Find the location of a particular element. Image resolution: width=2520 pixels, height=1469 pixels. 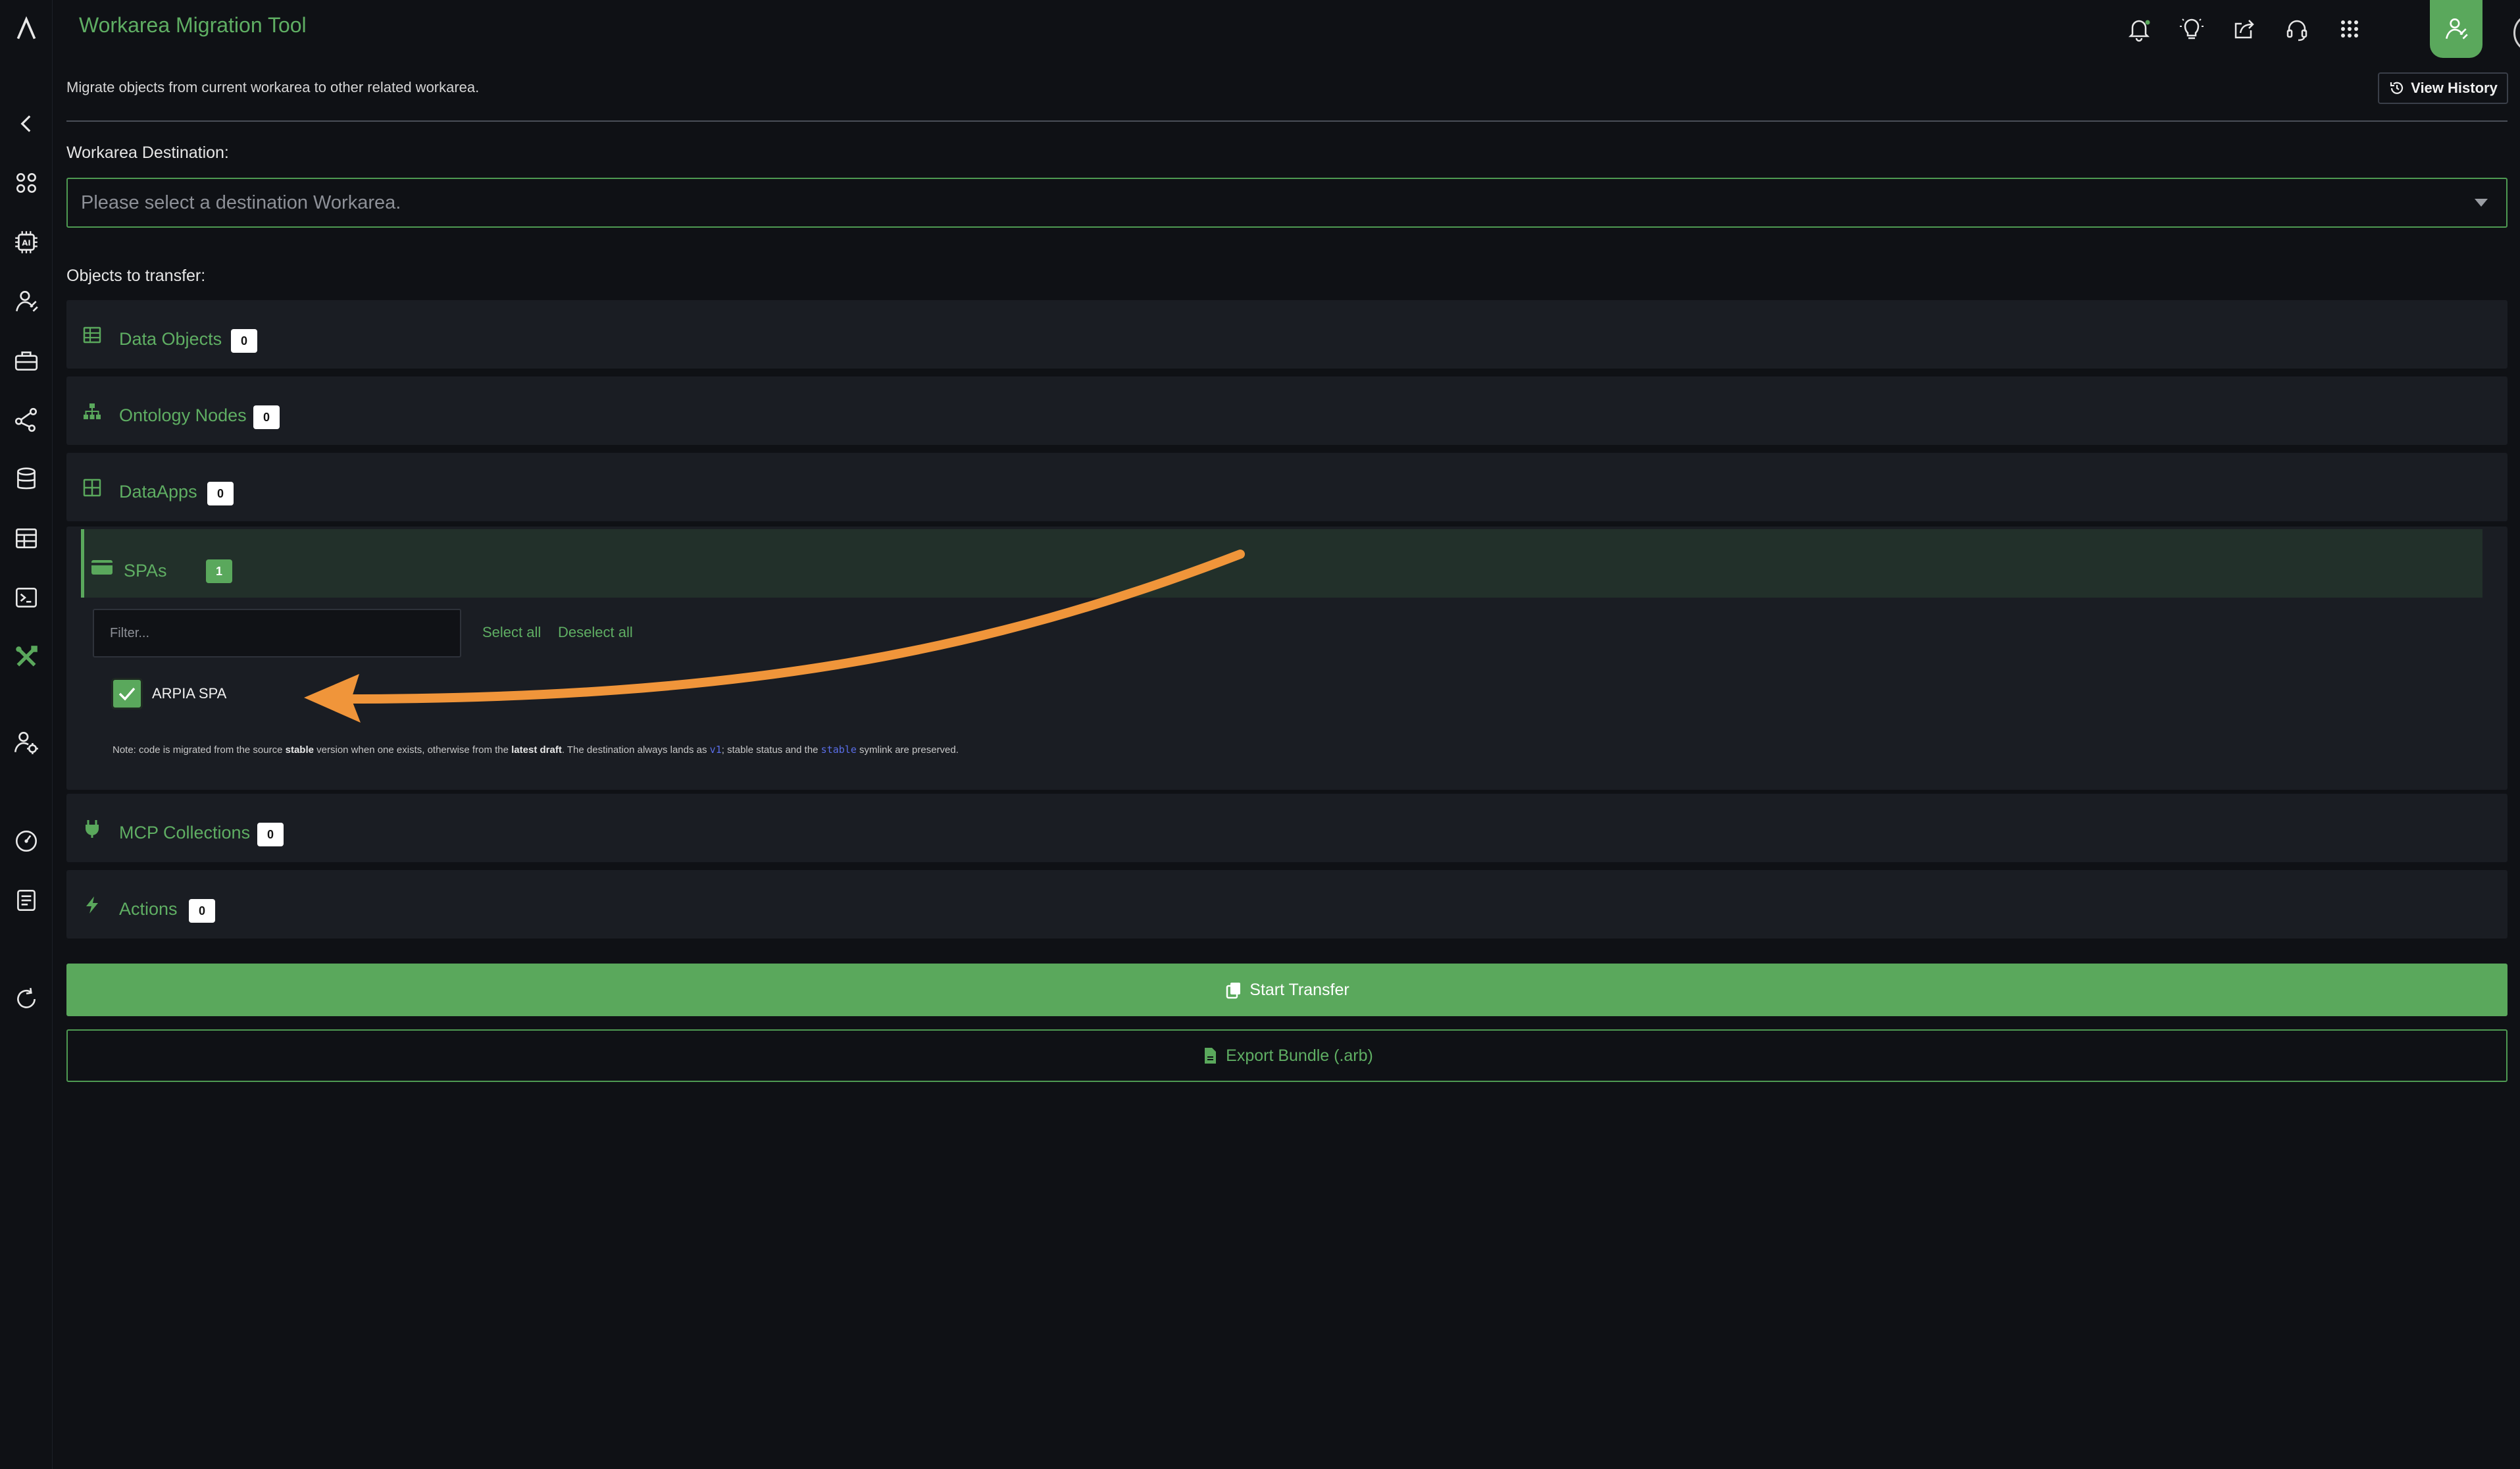

section-title: MCP Collections is located at coordinates (185, 832).